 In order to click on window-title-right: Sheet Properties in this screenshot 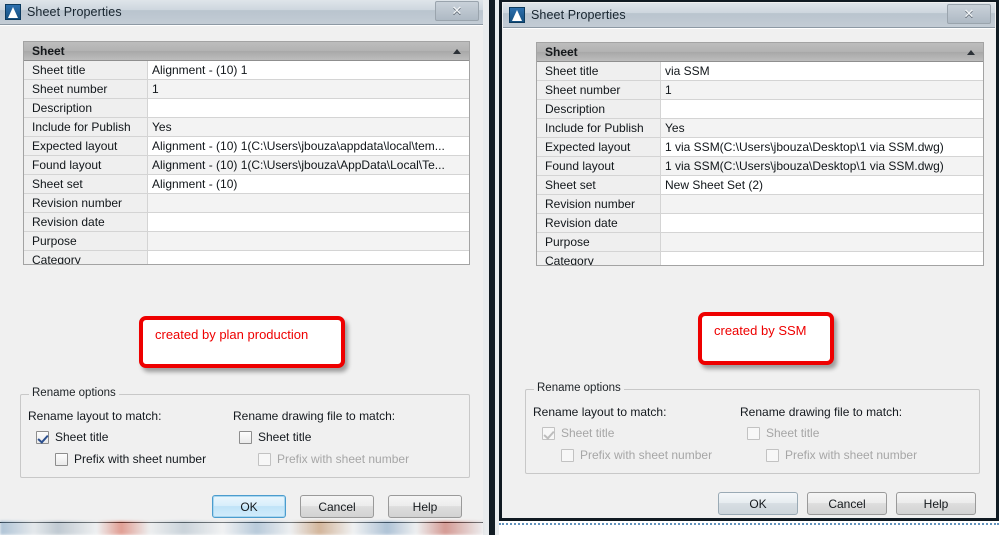, I will do `click(578, 15)`.